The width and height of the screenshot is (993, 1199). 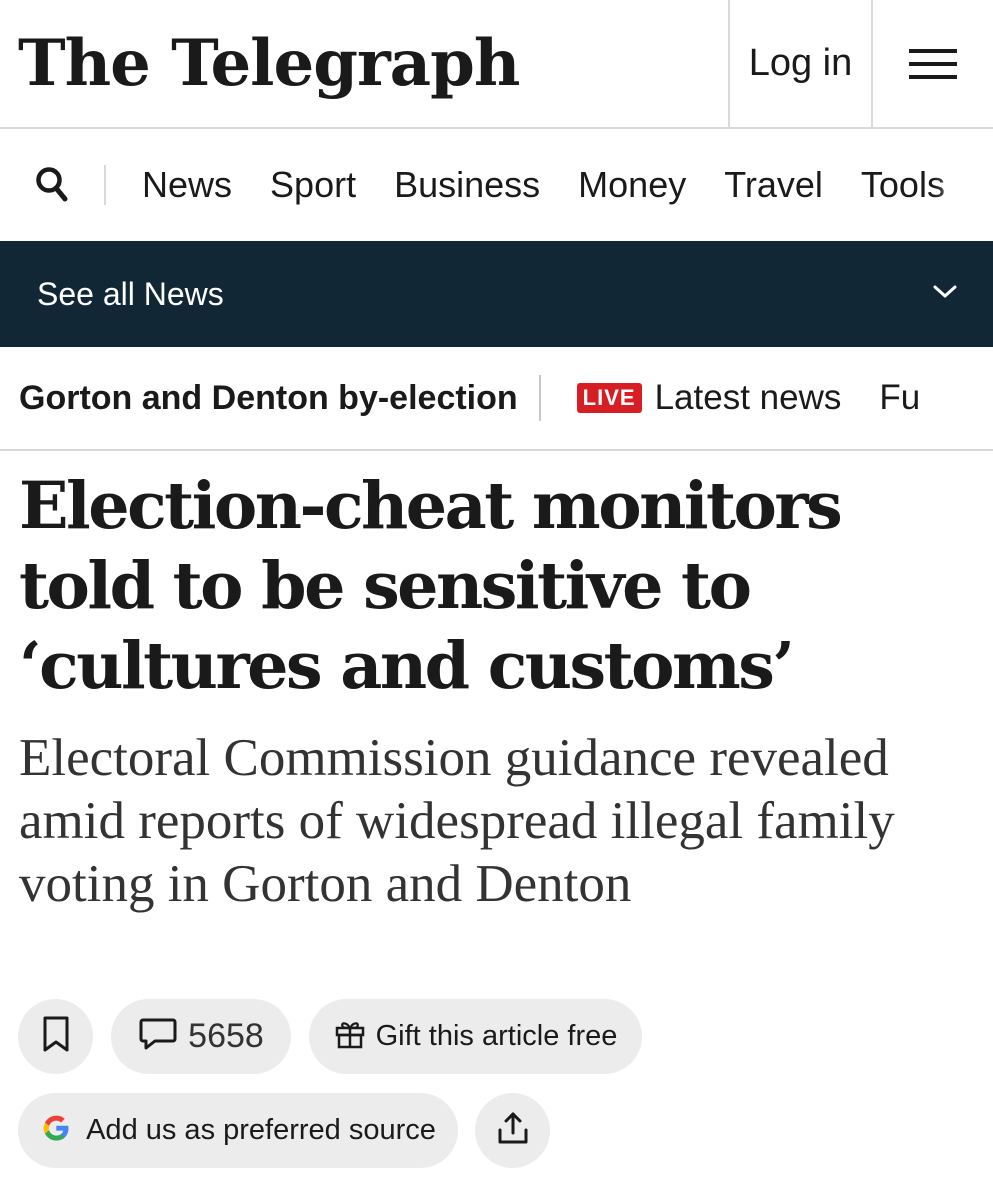 I want to click on share-icon, so click(x=513, y=1130).